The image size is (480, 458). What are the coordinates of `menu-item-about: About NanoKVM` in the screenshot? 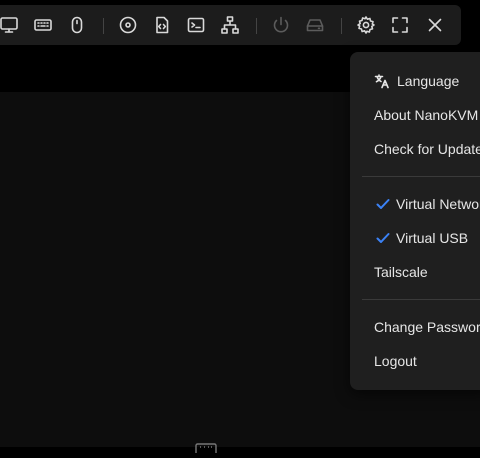 It's located at (415, 115).